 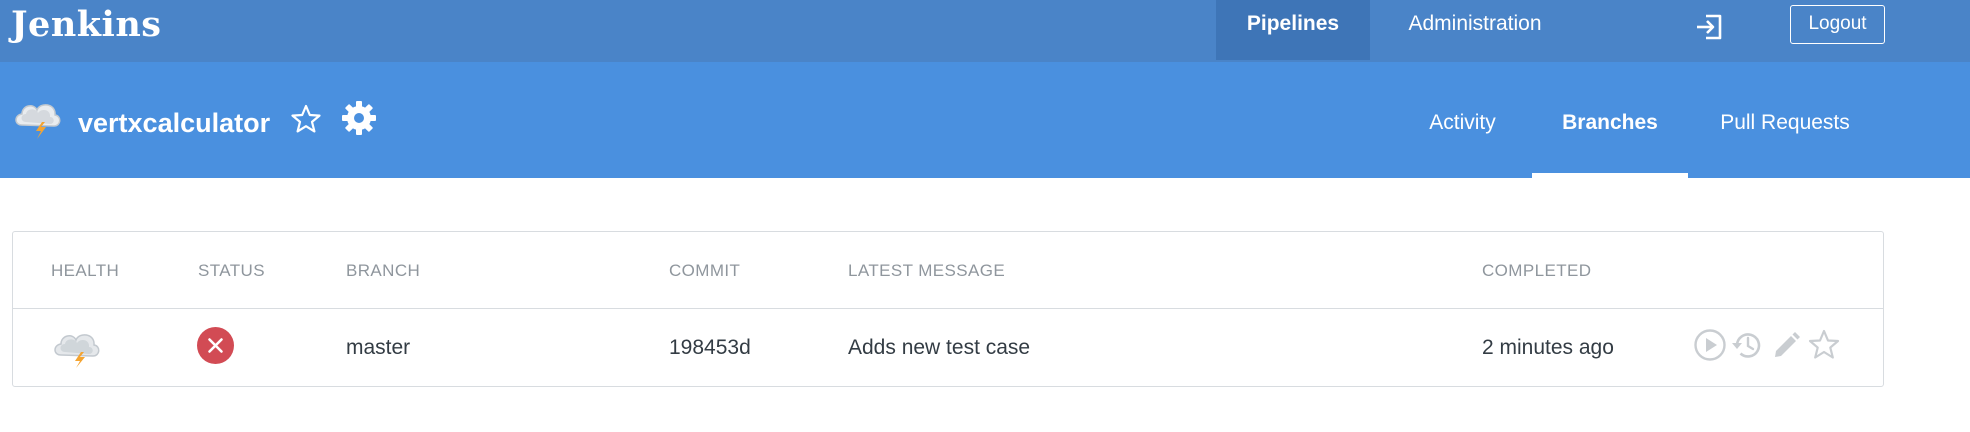 I want to click on branch-name: master, so click(x=378, y=347).